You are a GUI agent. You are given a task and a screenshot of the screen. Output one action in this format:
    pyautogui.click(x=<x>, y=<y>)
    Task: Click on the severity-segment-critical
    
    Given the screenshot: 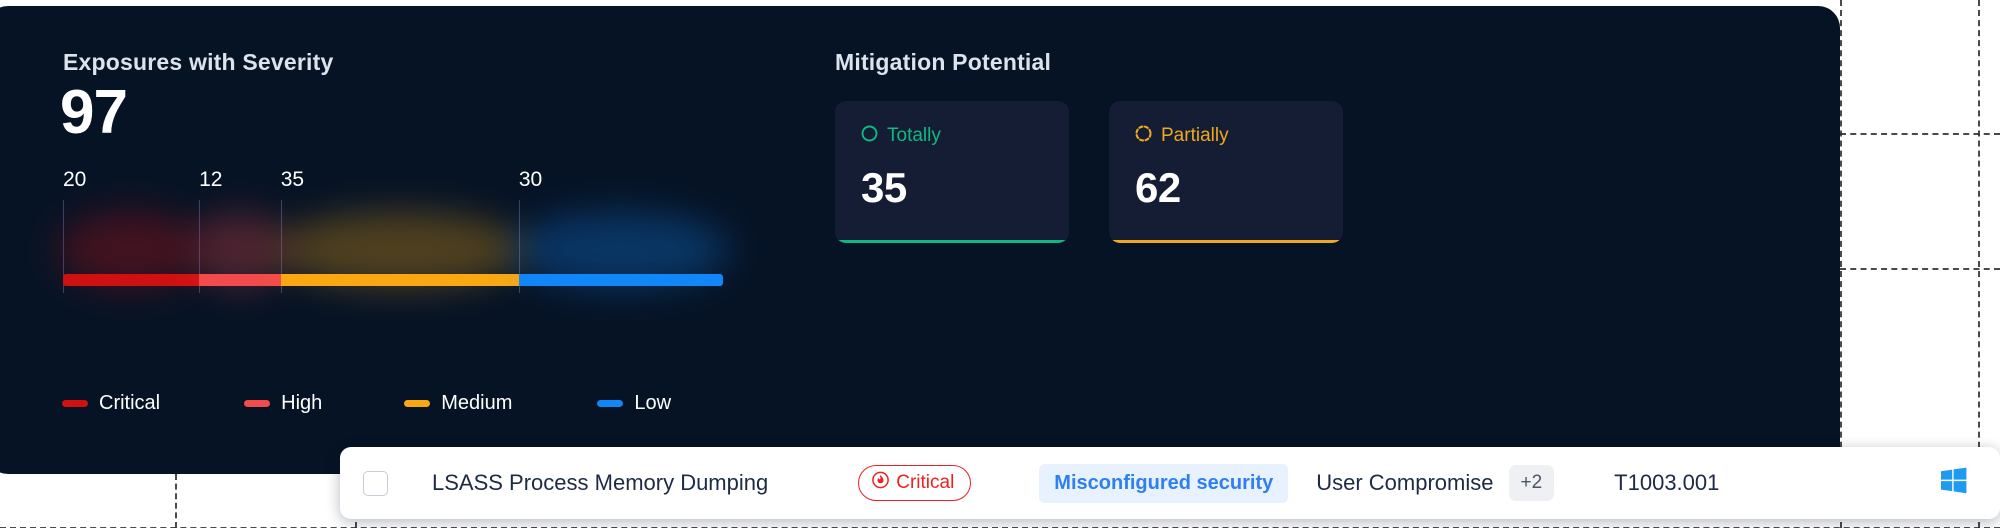 What is the action you would take?
    pyautogui.click(x=131, y=250)
    